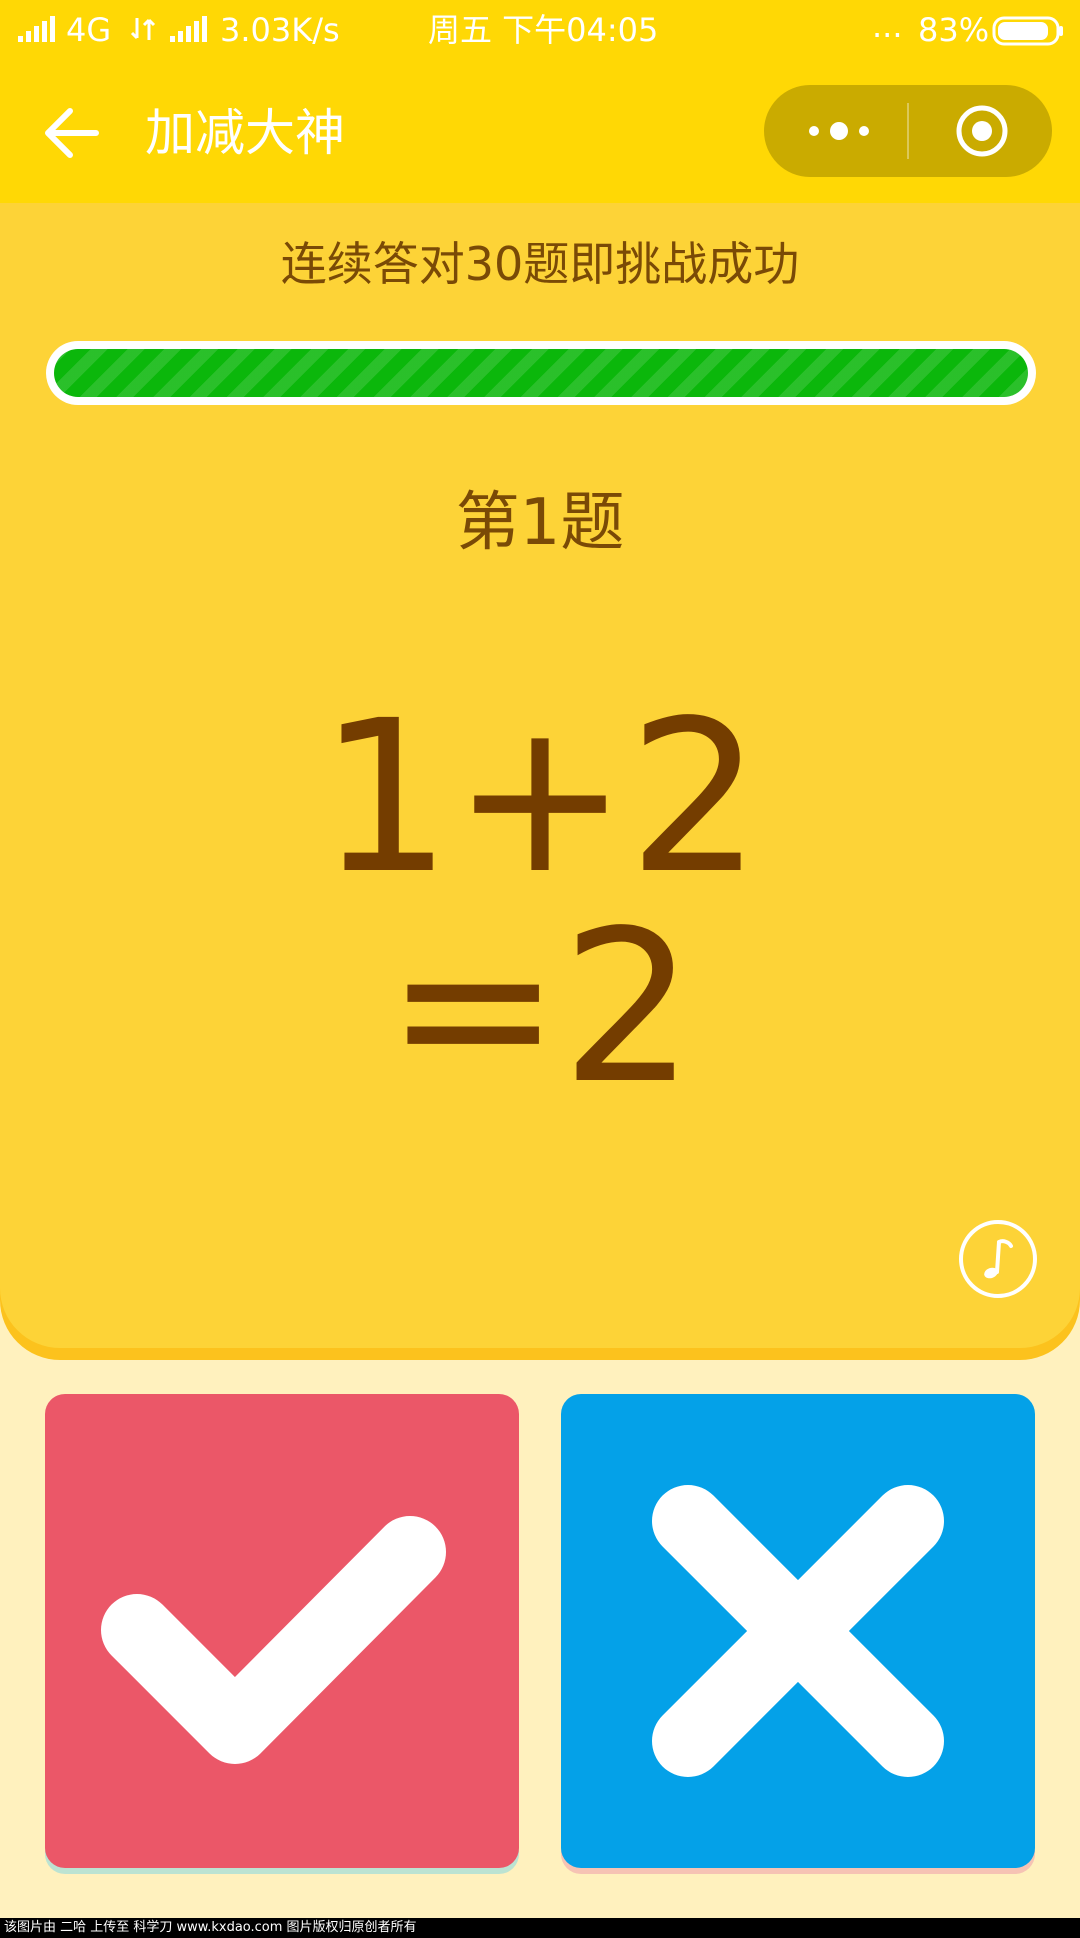 This screenshot has width=1080, height=1938. Describe the element at coordinates (540, 1928) in the screenshot. I see `watermark: 该图片由 二哈 上传至 科学刀 www.kxdao.com 图片版权归原创者所有` at that location.